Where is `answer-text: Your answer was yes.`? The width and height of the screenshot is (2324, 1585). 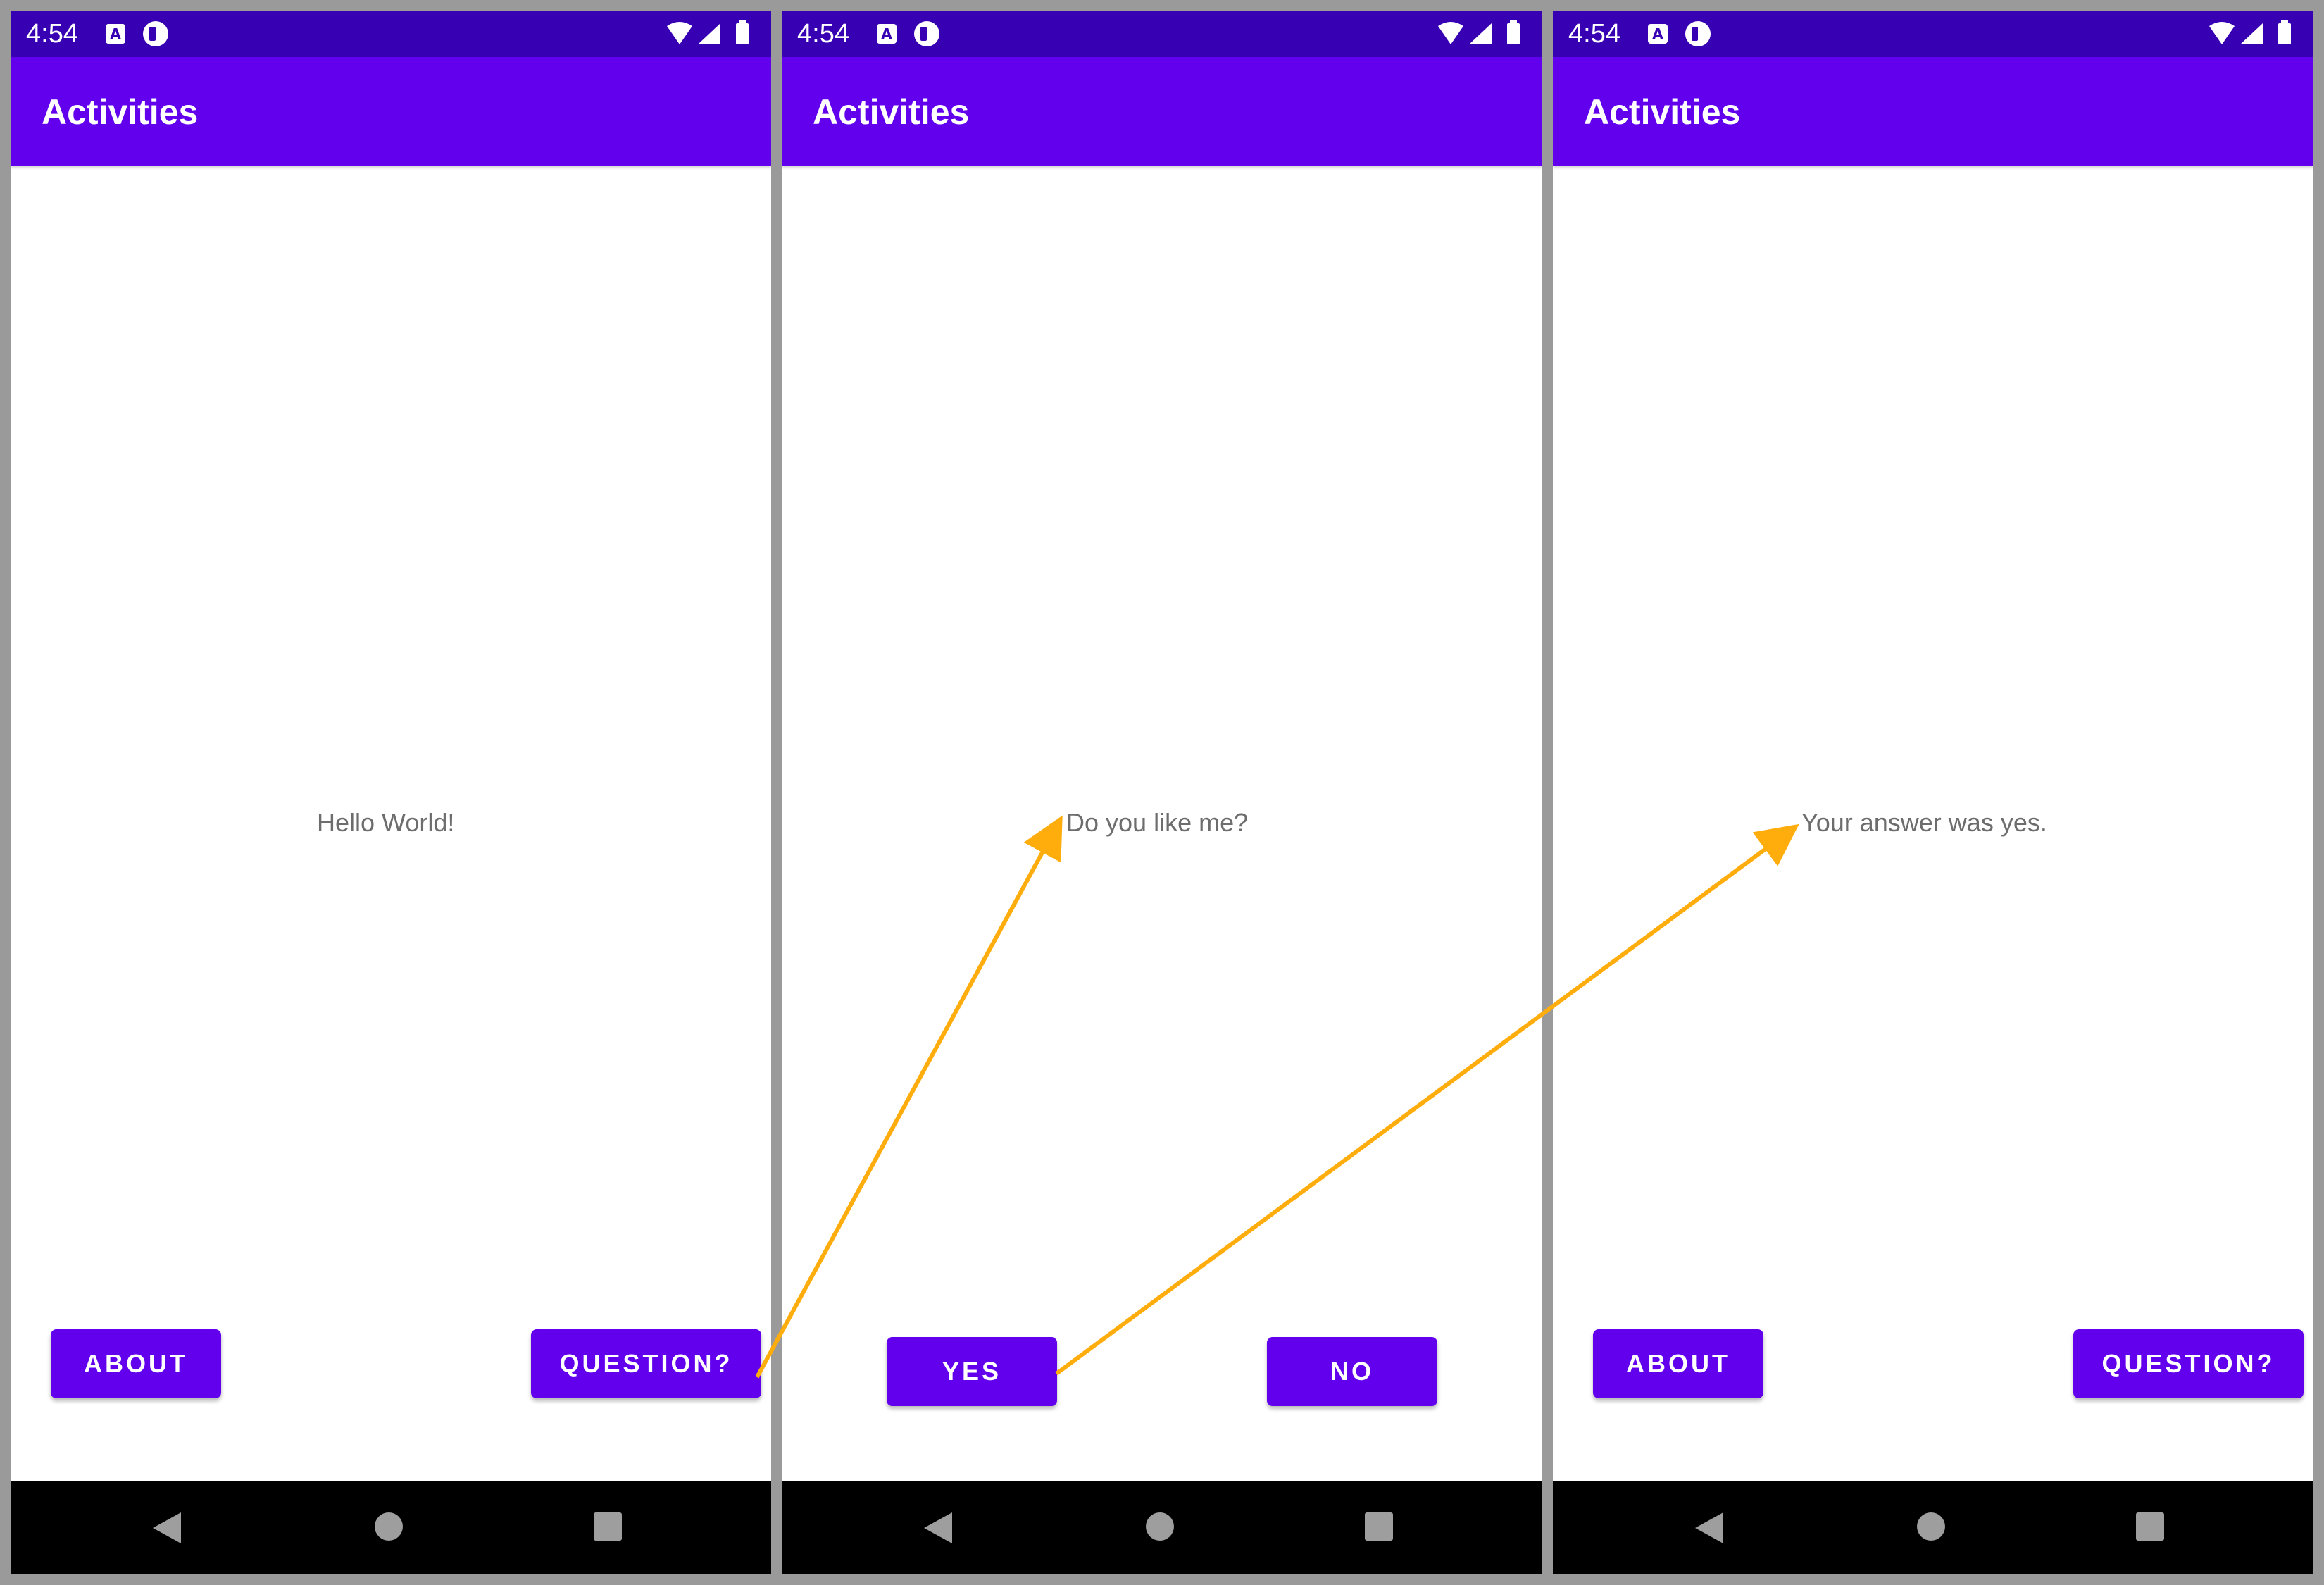 answer-text: Your answer was yes. is located at coordinates (1924, 822).